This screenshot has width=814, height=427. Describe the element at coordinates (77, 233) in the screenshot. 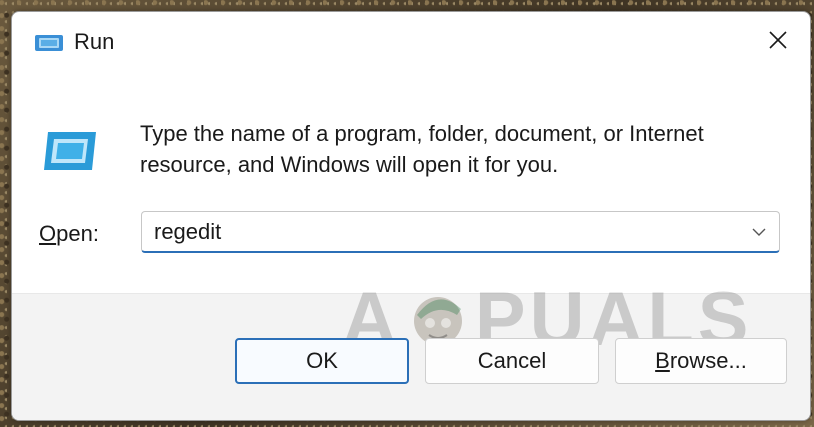

I see `open-label-text: pen:` at that location.